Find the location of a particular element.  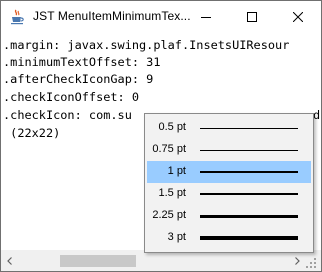

menu-item-label: 0.75 pt is located at coordinates (169, 149).